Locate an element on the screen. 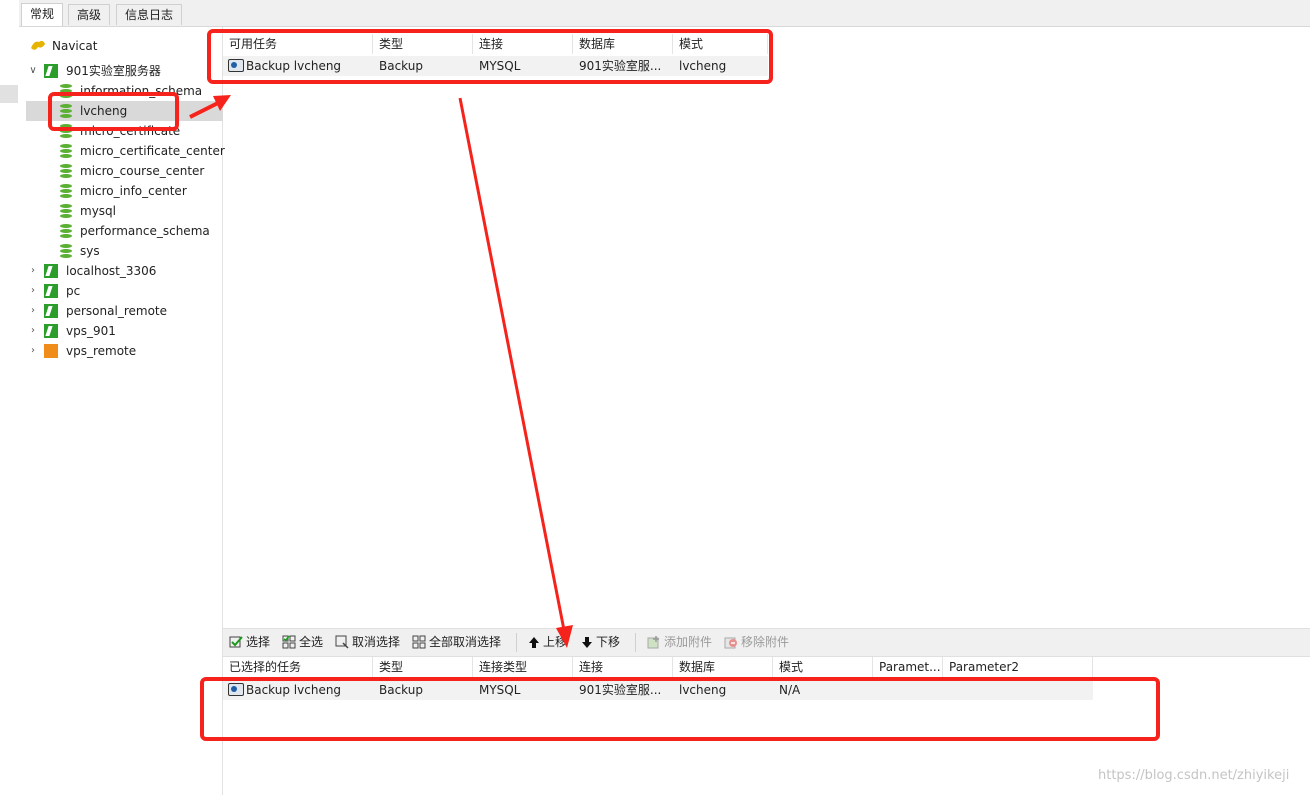  server-label: vps_remote is located at coordinates (101, 351).